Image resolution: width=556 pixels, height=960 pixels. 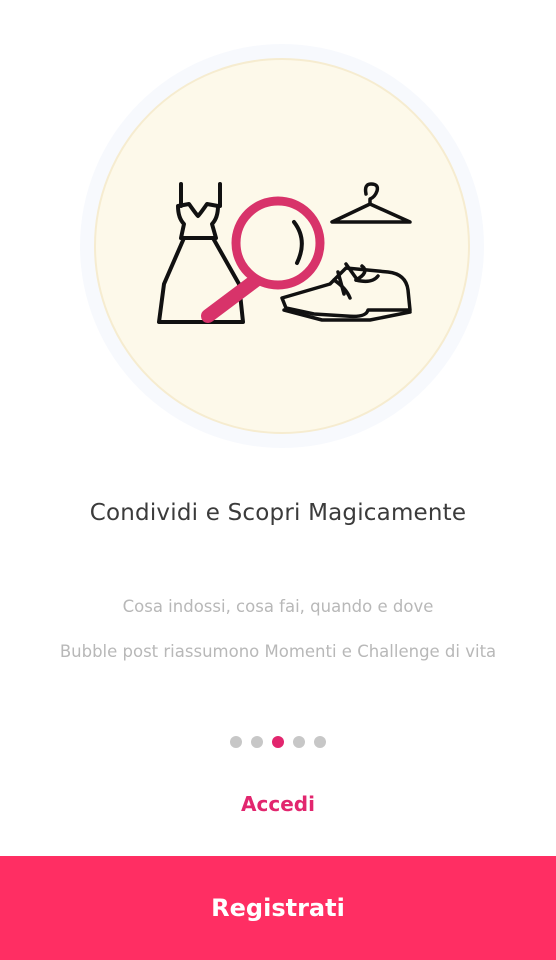 I want to click on hanger-icon, so click(x=371, y=203).